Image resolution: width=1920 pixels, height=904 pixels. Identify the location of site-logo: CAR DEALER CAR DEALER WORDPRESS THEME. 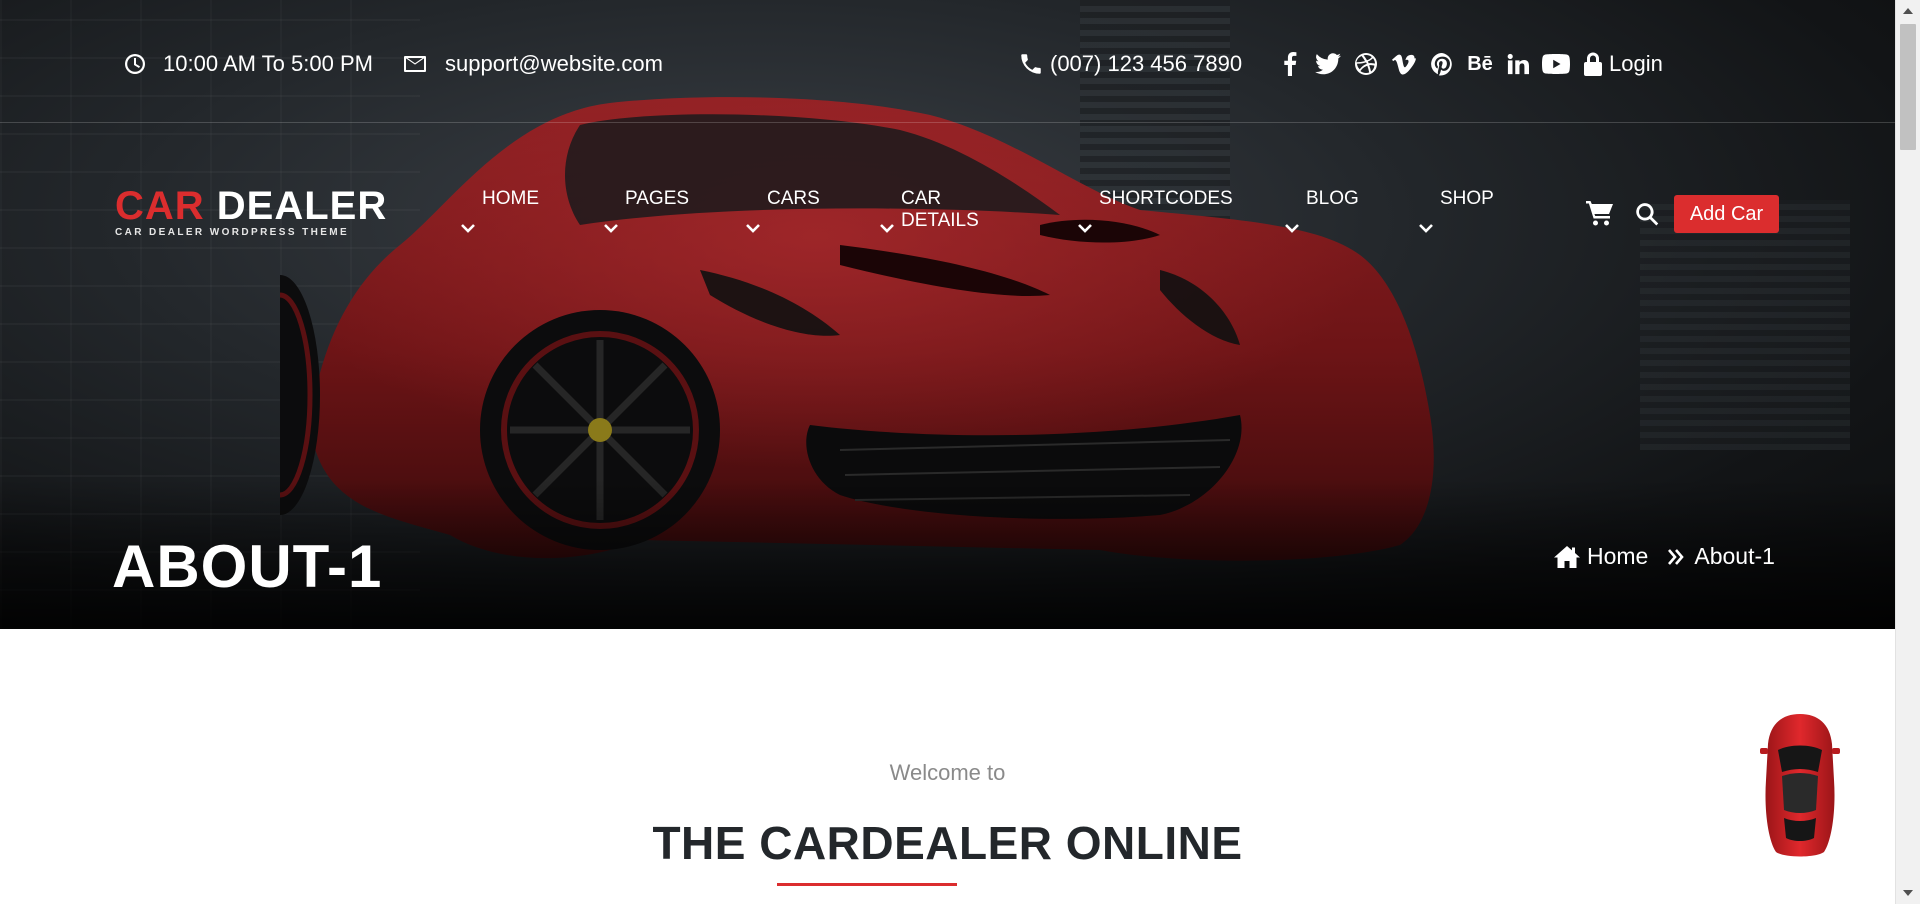
(251, 212).